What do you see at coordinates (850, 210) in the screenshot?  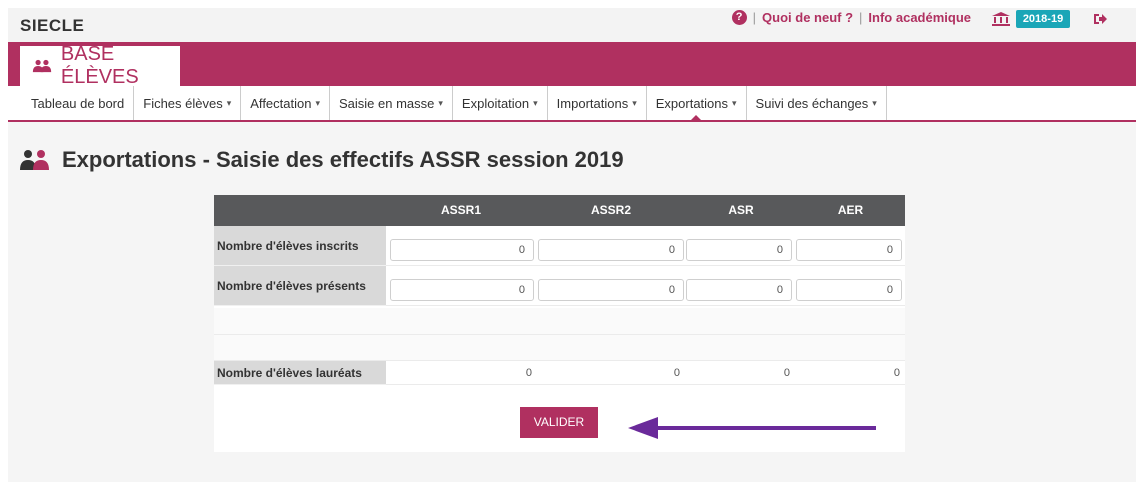 I see `column-header-aer: AER` at bounding box center [850, 210].